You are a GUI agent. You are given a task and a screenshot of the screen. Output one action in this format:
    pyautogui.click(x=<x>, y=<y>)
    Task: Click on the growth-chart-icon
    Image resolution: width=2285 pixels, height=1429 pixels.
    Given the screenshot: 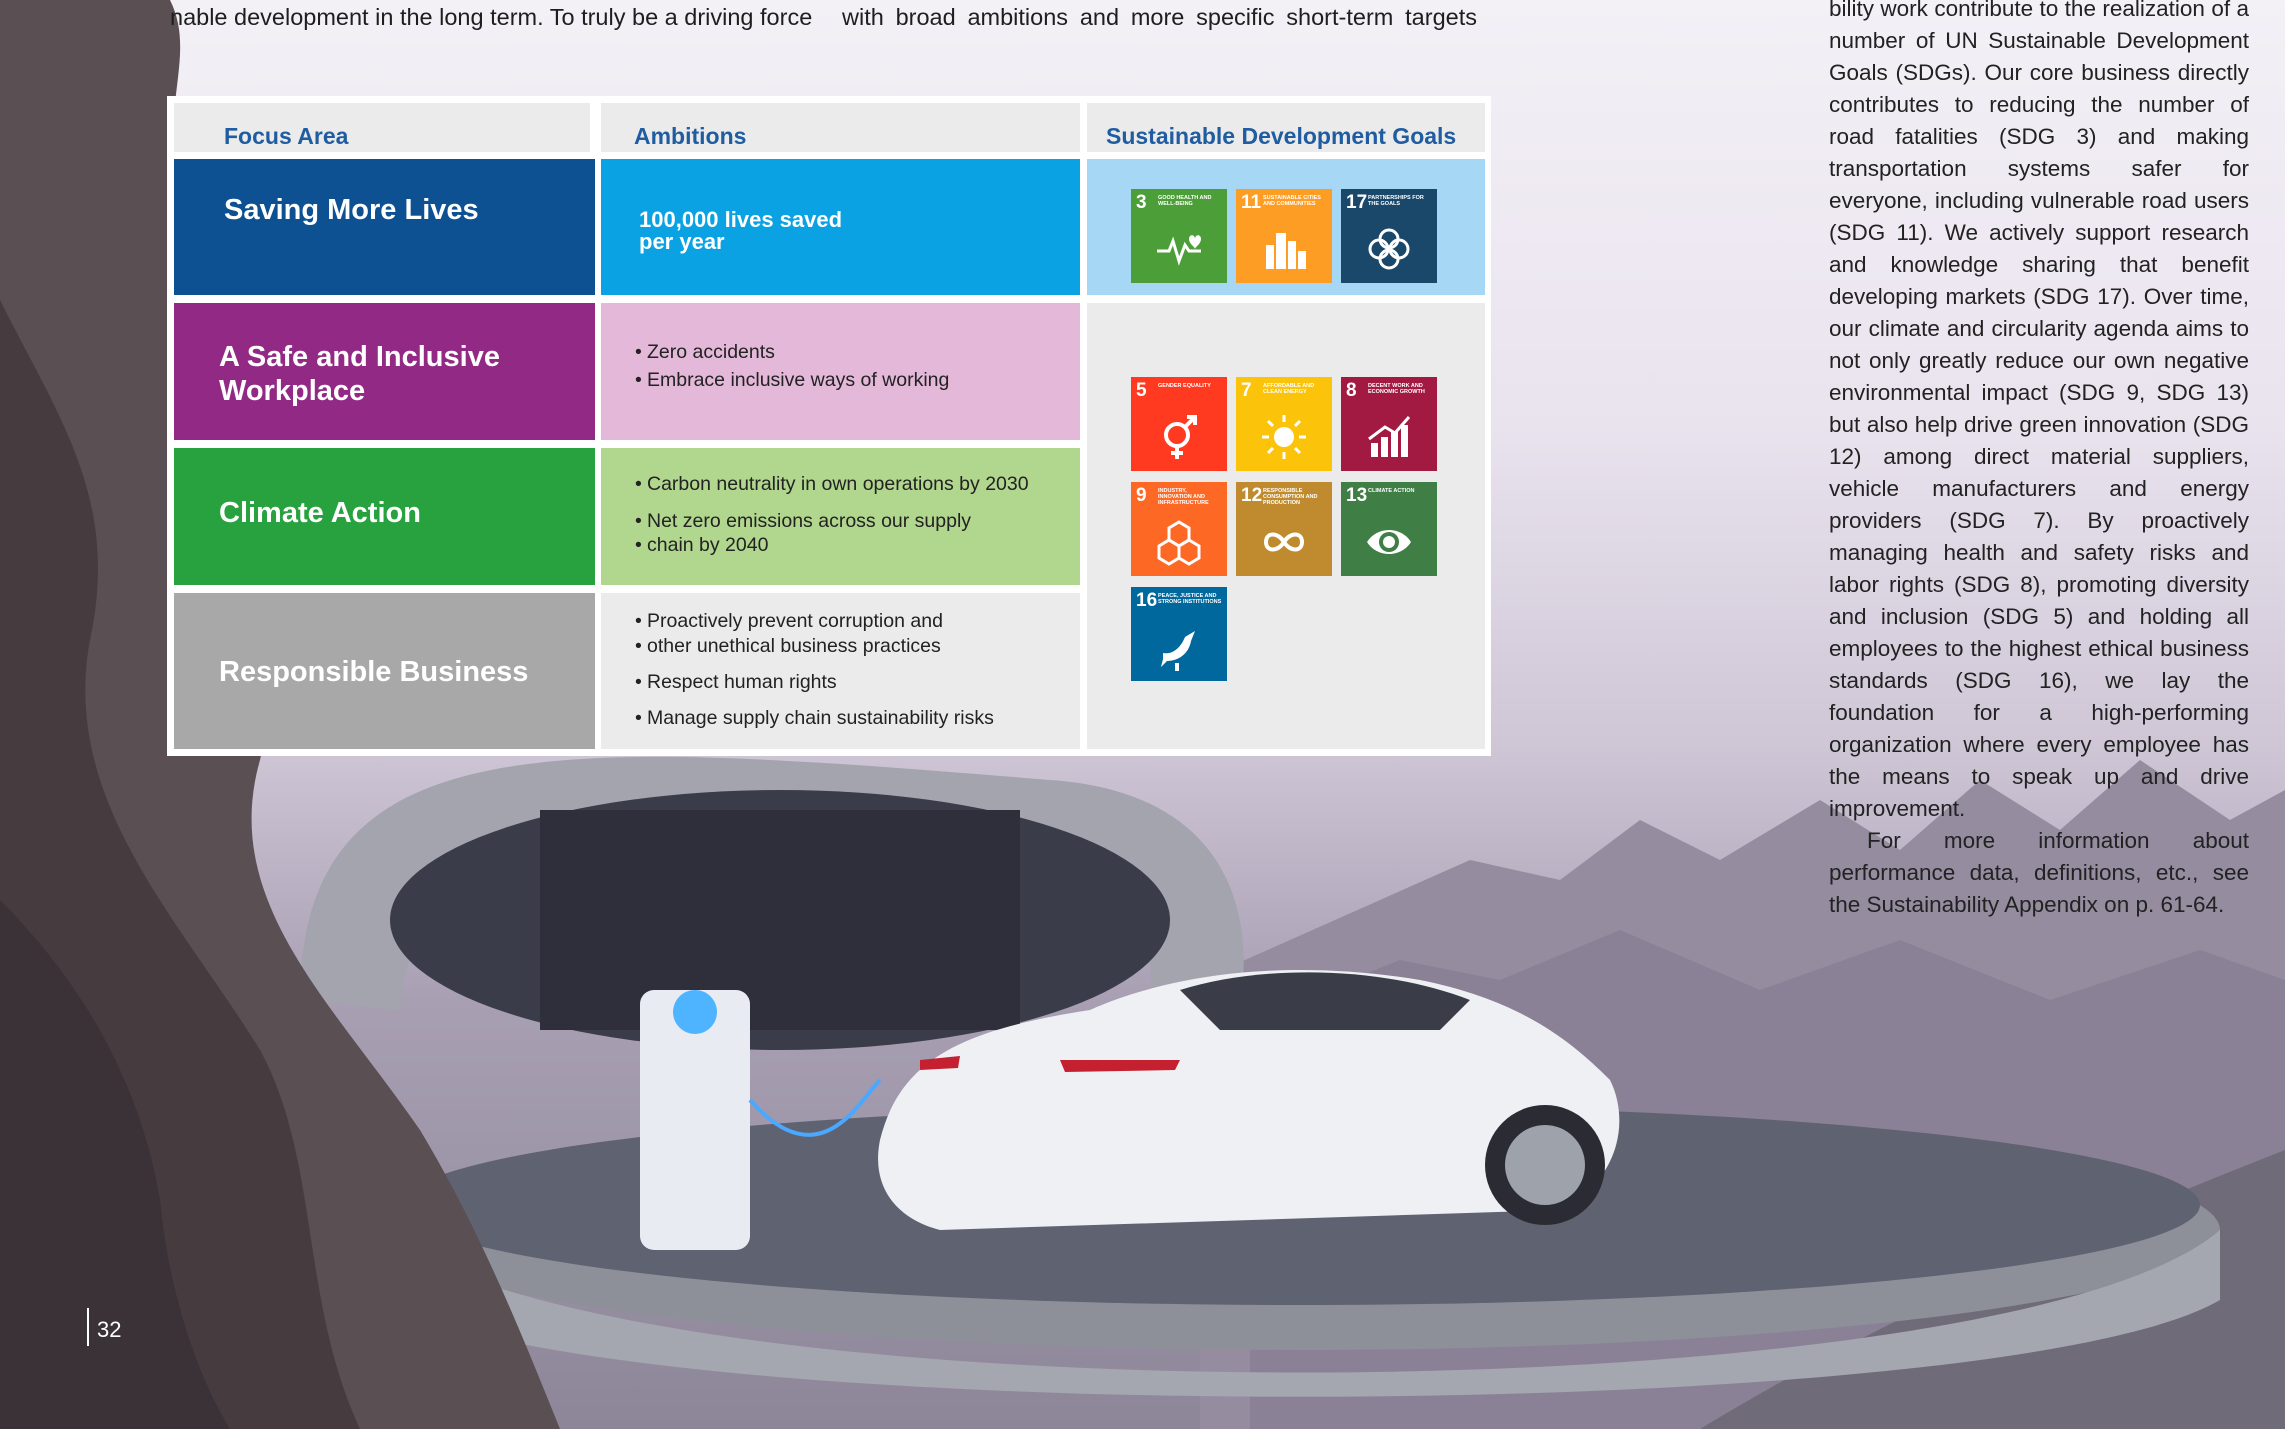 What is the action you would take?
    pyautogui.click(x=1389, y=436)
    